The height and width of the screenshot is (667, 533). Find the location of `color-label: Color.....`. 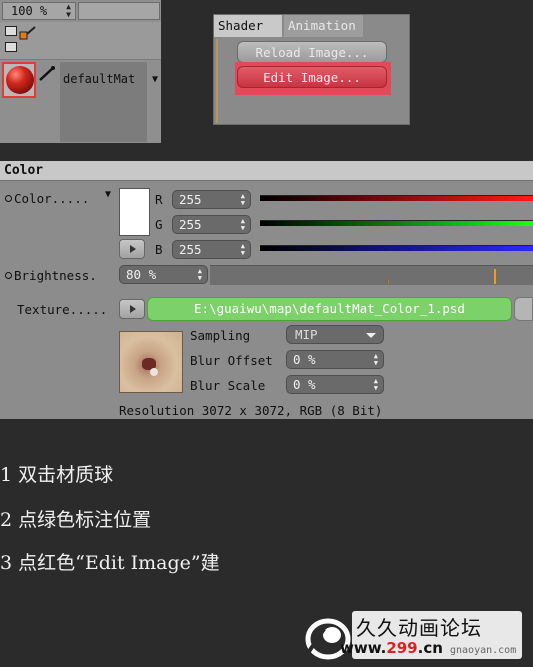

color-label: Color..... is located at coordinates (52, 198).